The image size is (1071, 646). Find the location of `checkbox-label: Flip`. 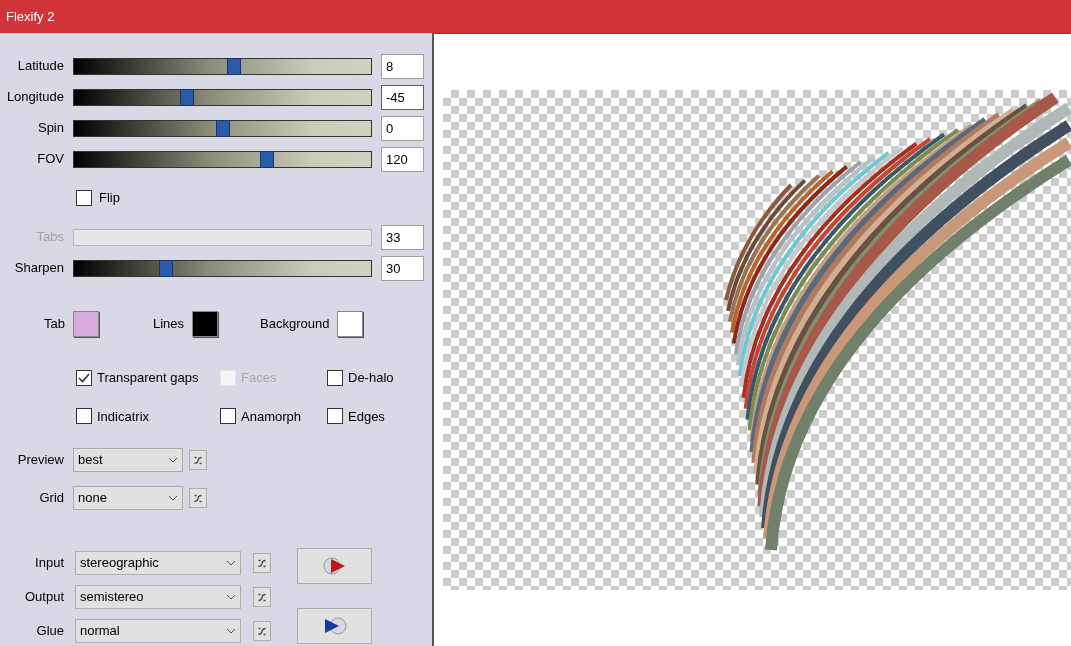

checkbox-label: Flip is located at coordinates (109, 198).